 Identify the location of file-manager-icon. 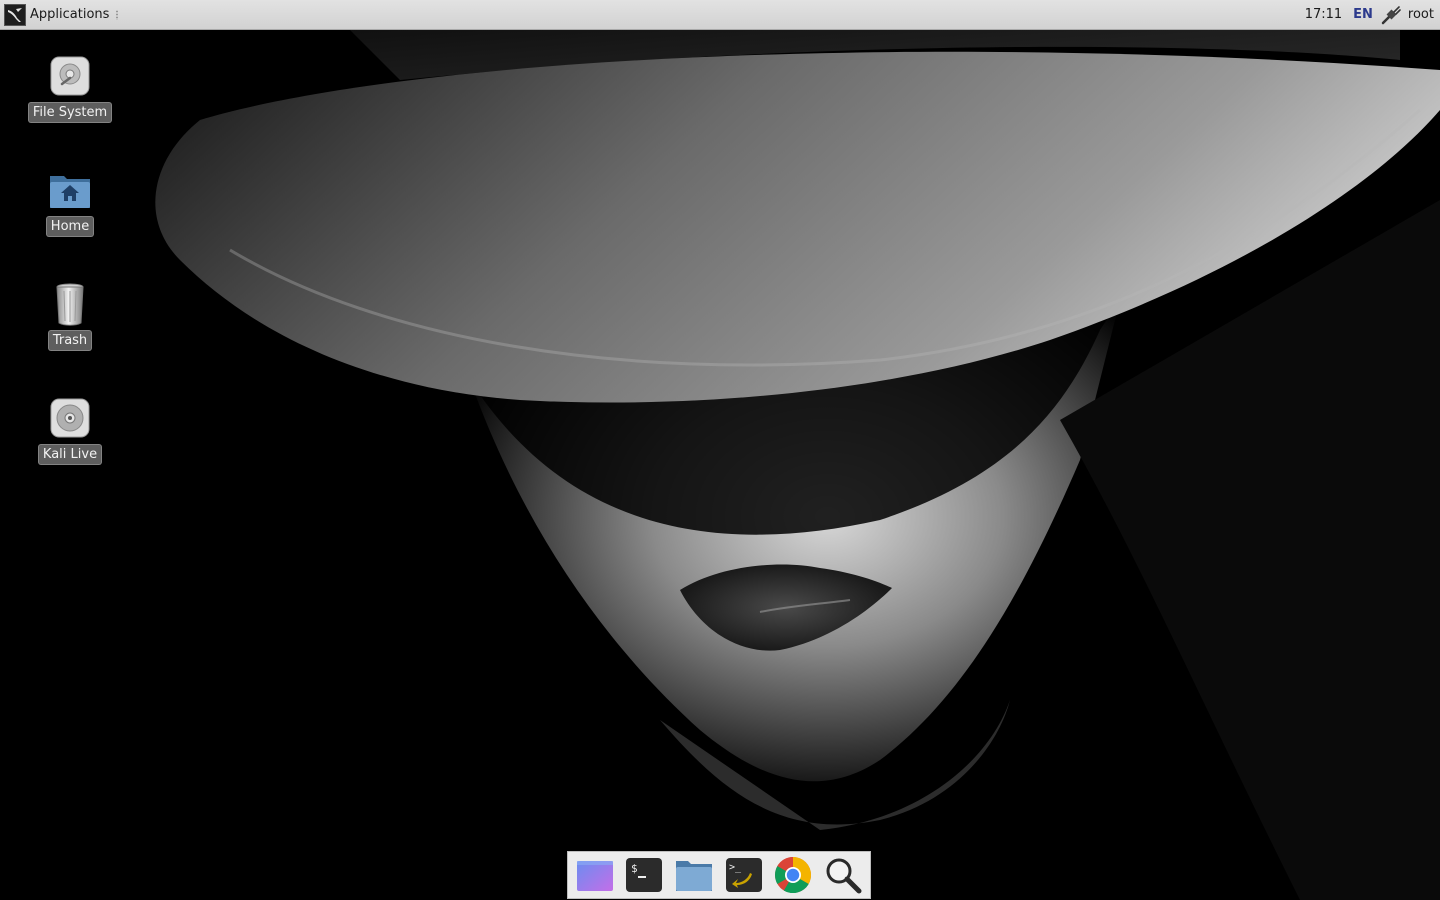
(694, 875).